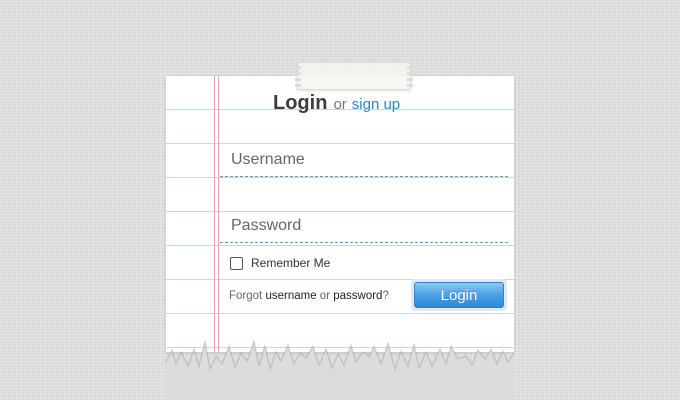  What do you see at coordinates (364, 160) in the screenshot?
I see `username-input` at bounding box center [364, 160].